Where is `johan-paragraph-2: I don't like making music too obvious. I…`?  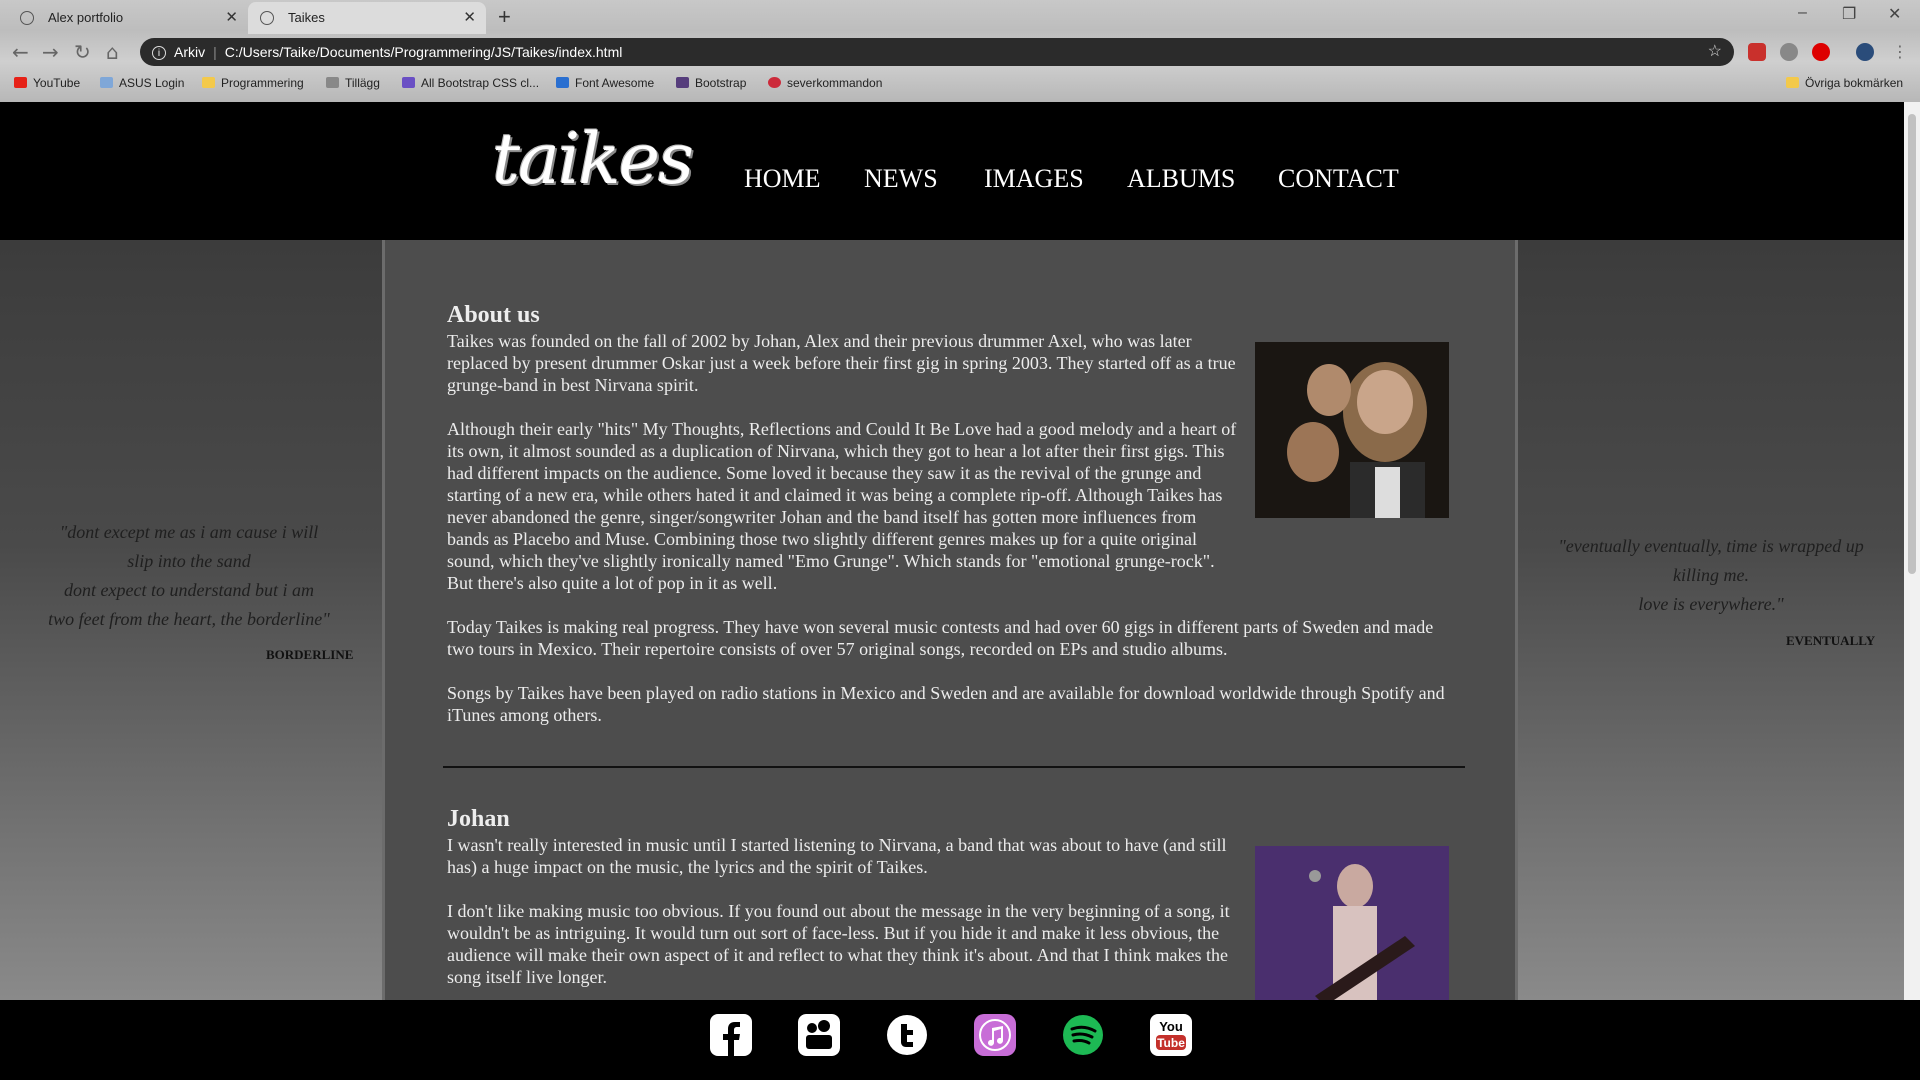 johan-paragraph-2: I don't like making music too obvious. I… is located at coordinates (838, 944).